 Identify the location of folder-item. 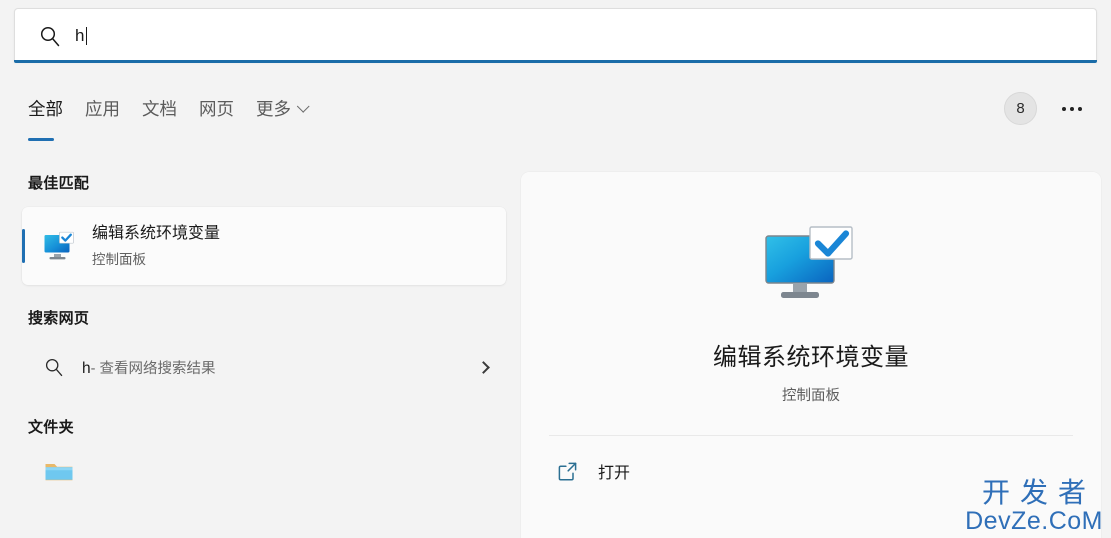
(264, 471).